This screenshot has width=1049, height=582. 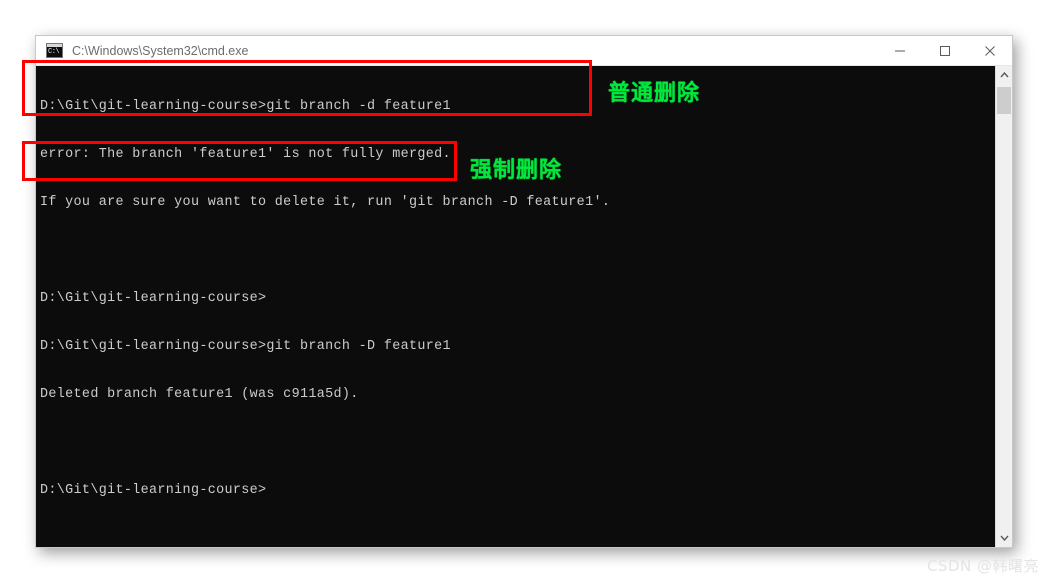 I want to click on watermark: CSDN @韩曙亮, so click(x=982, y=566).